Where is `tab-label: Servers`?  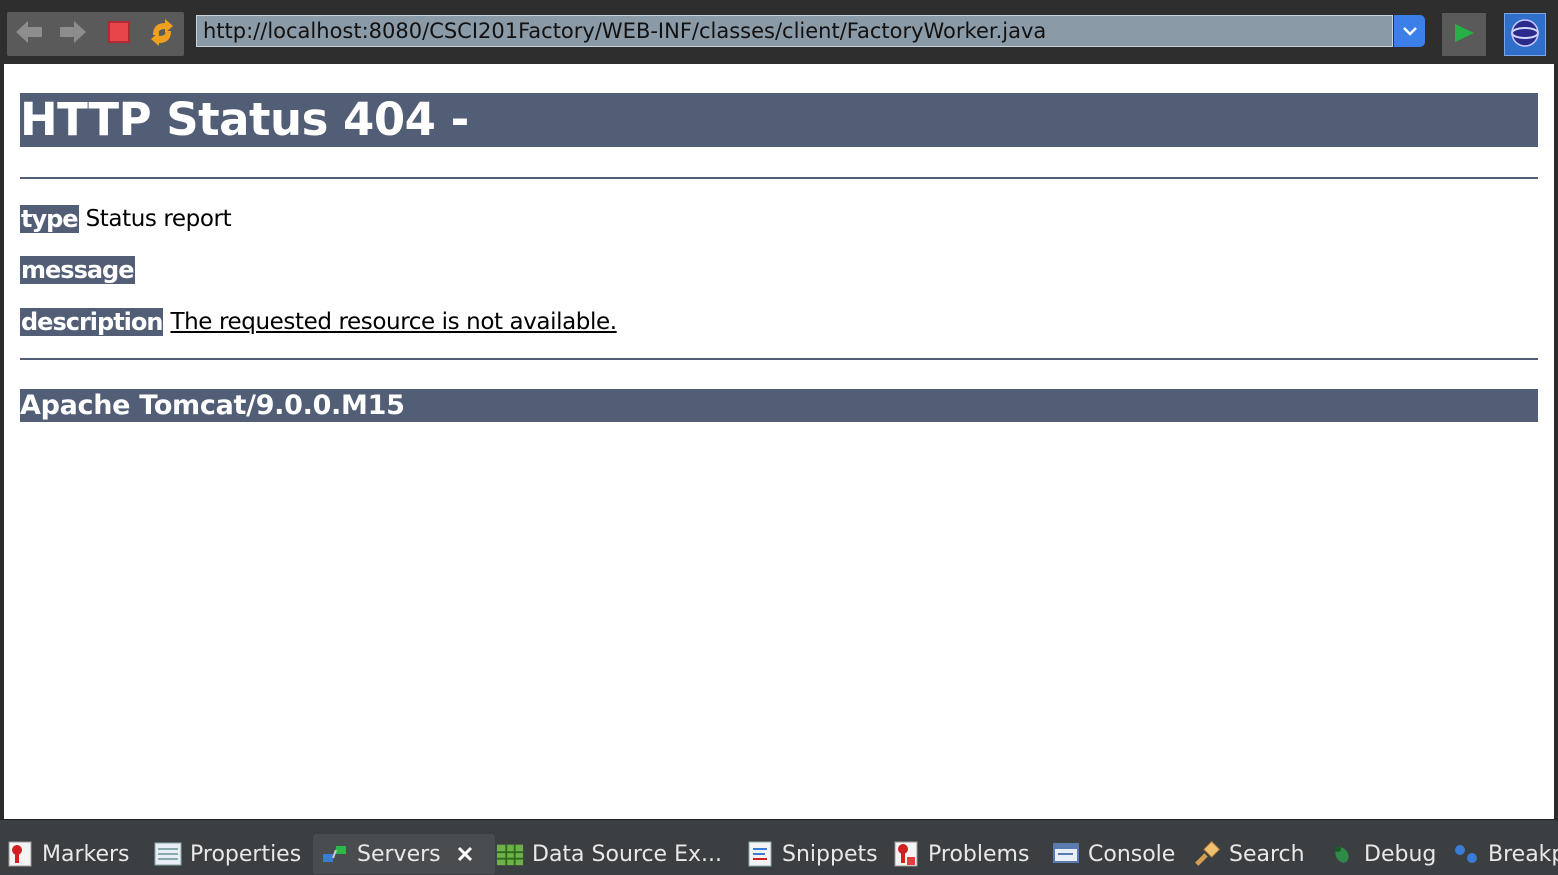
tab-label: Servers is located at coordinates (399, 854).